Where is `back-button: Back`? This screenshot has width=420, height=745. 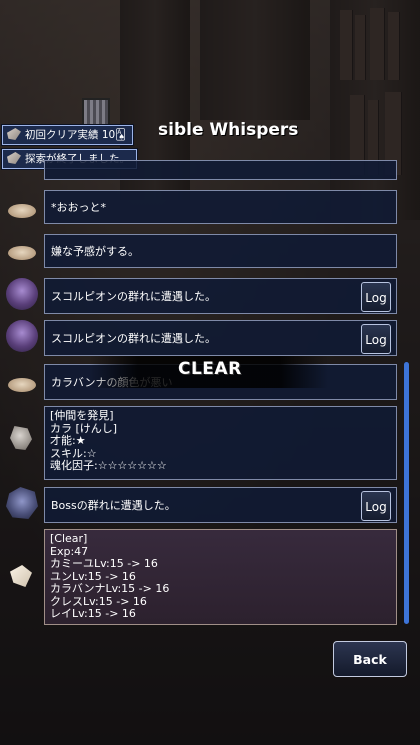
back-button: Back is located at coordinates (370, 659).